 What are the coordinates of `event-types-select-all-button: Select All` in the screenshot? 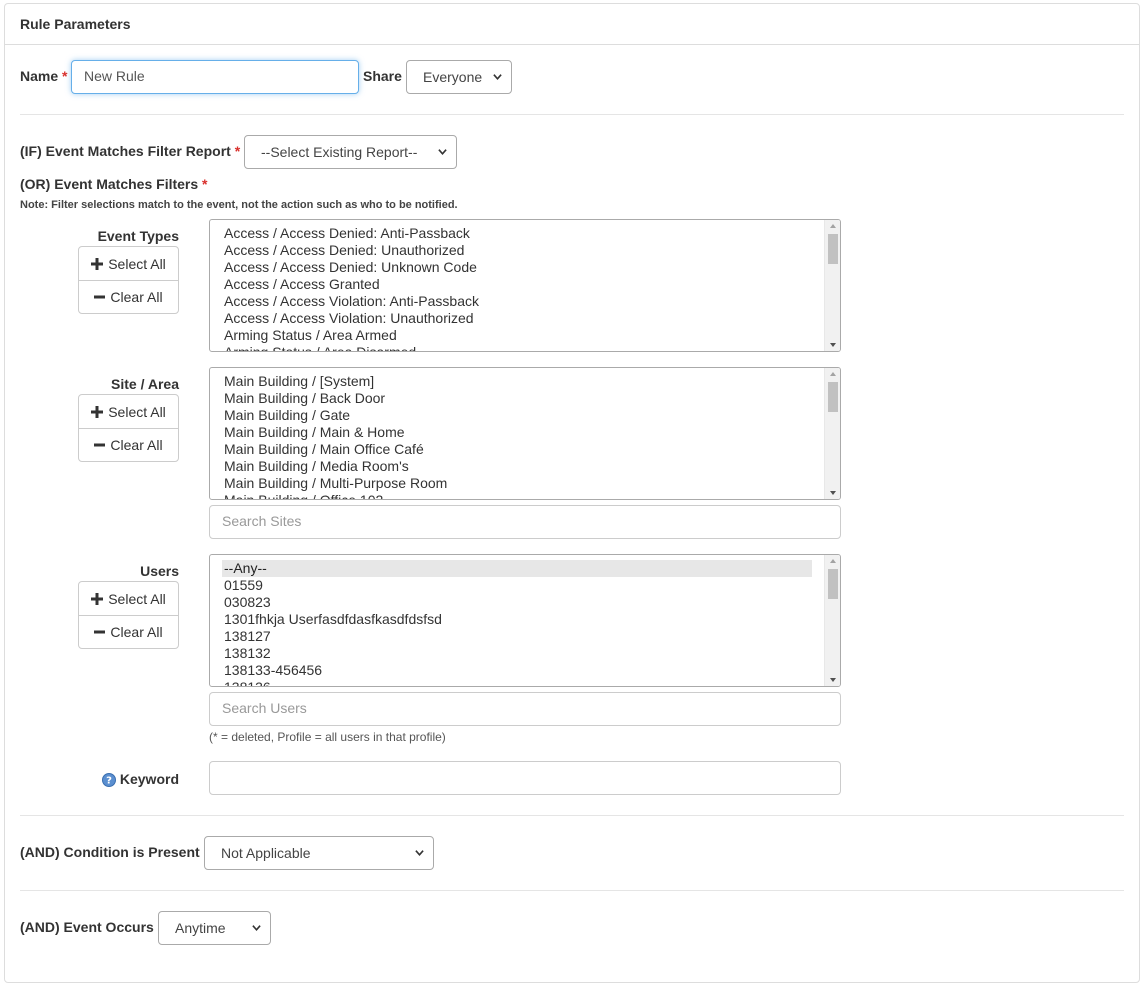 It's located at (128, 263).